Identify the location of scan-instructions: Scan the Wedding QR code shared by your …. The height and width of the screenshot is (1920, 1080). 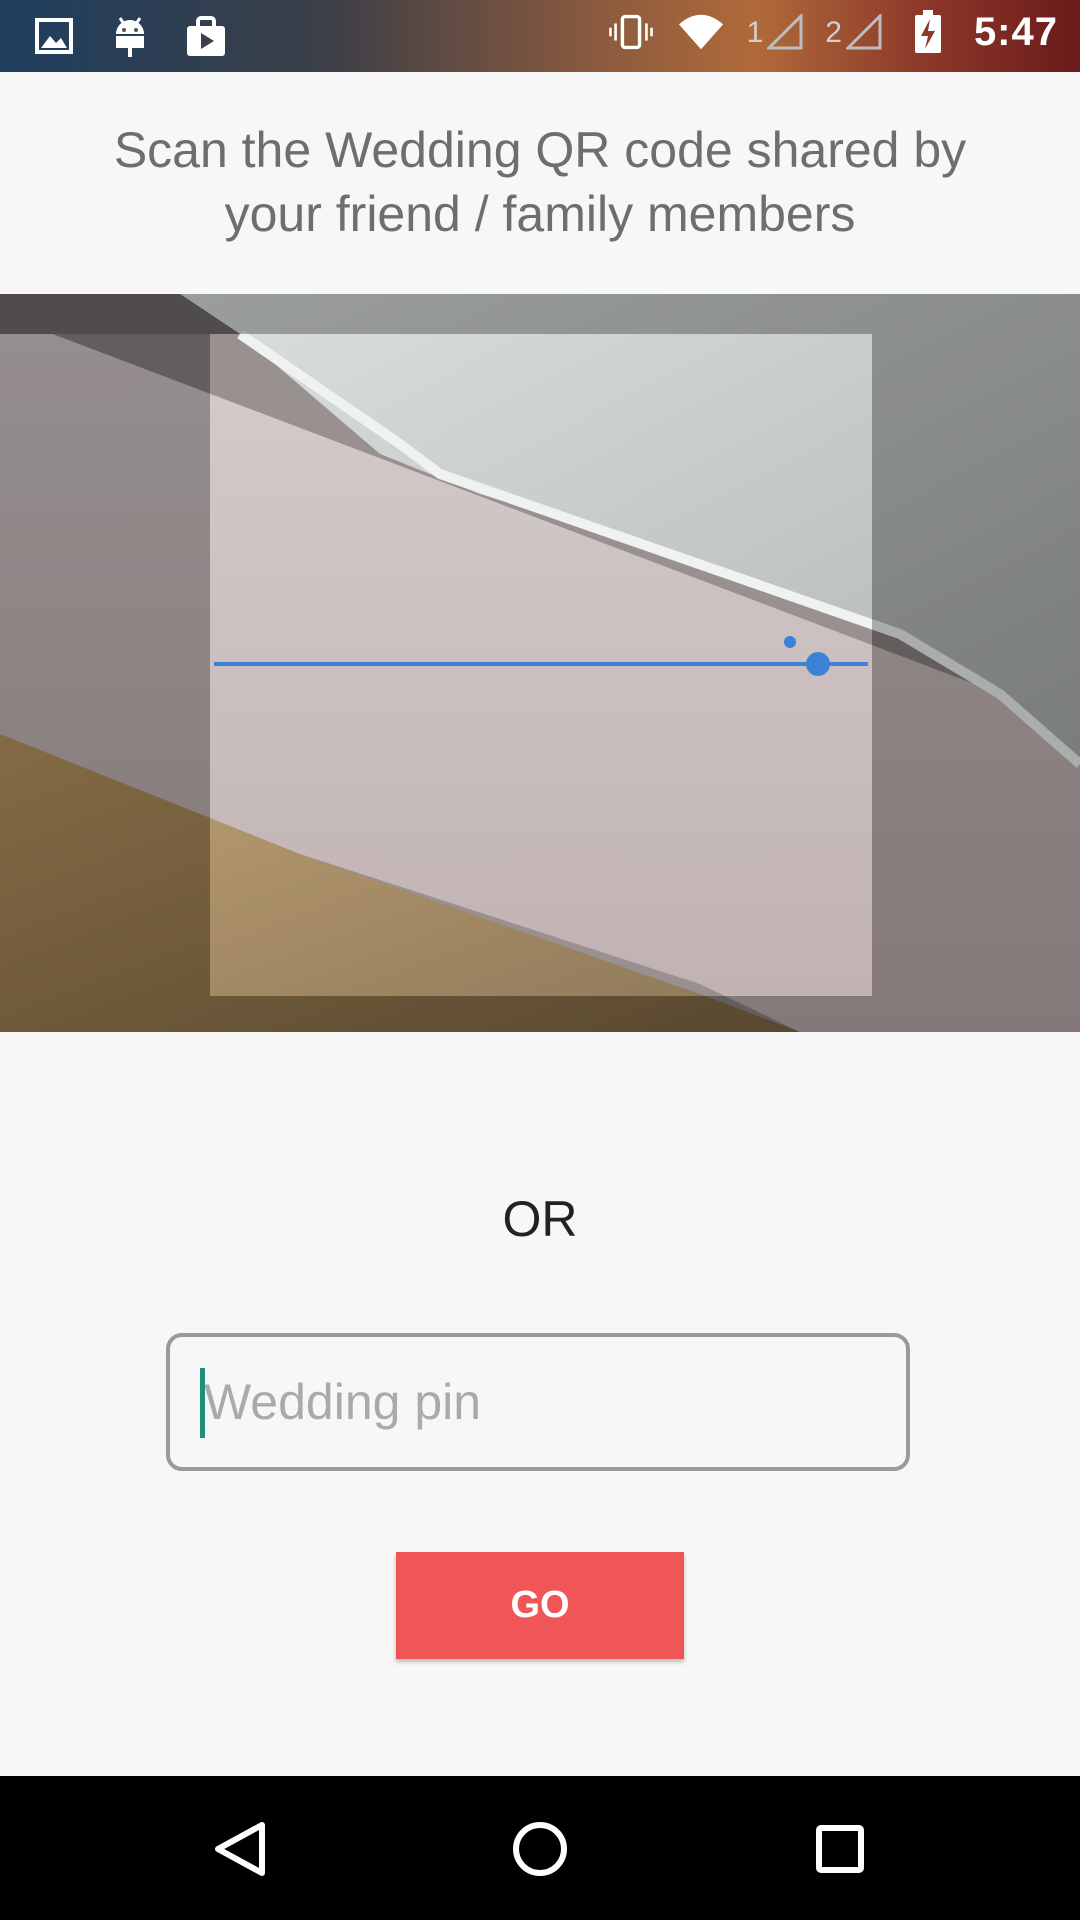
(540, 182).